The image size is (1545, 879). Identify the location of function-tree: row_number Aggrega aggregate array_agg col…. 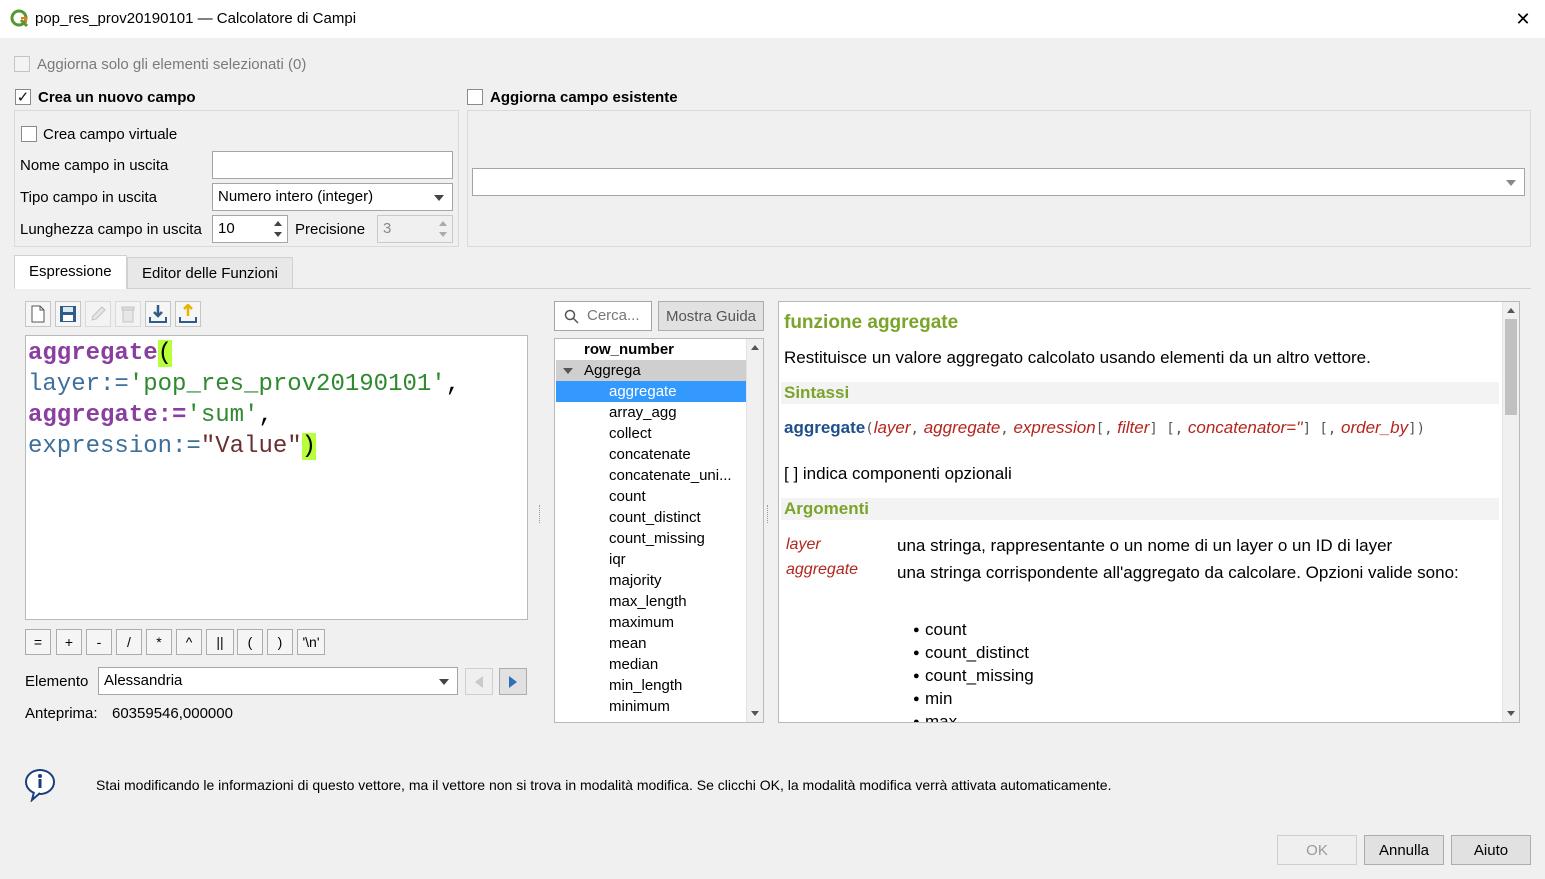
(659, 530).